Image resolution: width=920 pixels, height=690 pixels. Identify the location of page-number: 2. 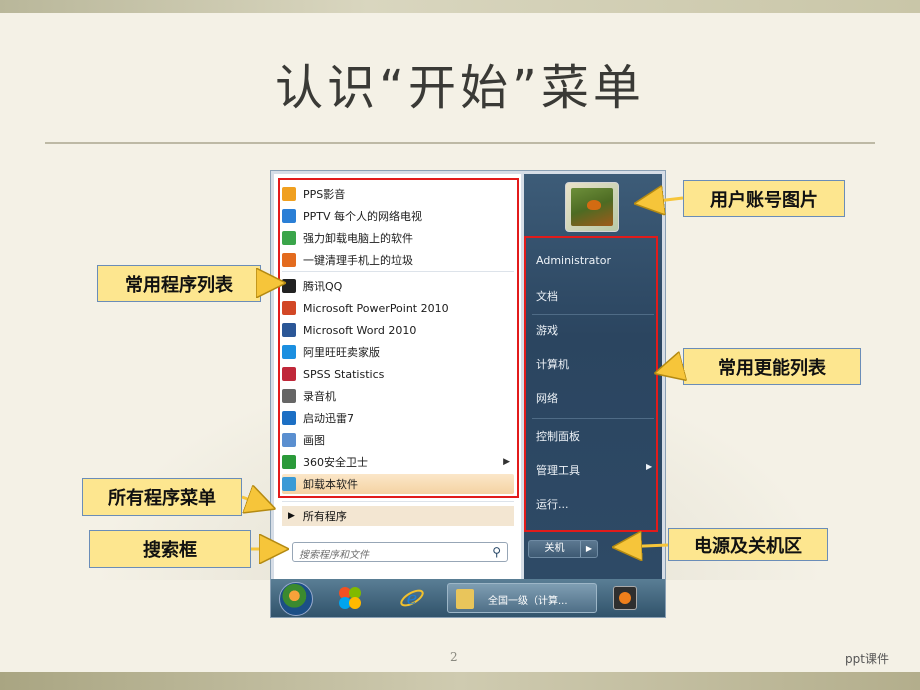
(454, 657).